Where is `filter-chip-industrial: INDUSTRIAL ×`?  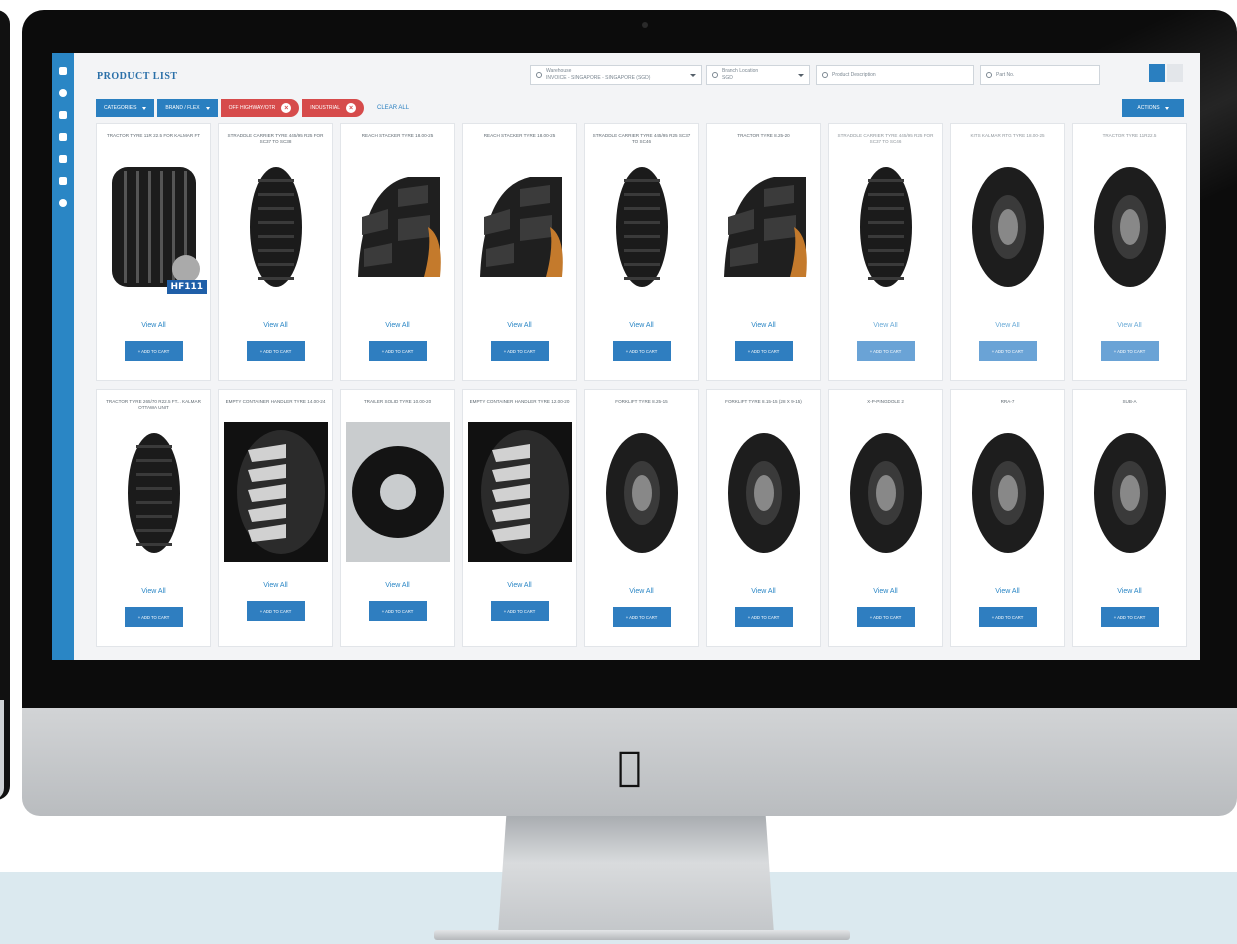 filter-chip-industrial: INDUSTRIAL × is located at coordinates (333, 108).